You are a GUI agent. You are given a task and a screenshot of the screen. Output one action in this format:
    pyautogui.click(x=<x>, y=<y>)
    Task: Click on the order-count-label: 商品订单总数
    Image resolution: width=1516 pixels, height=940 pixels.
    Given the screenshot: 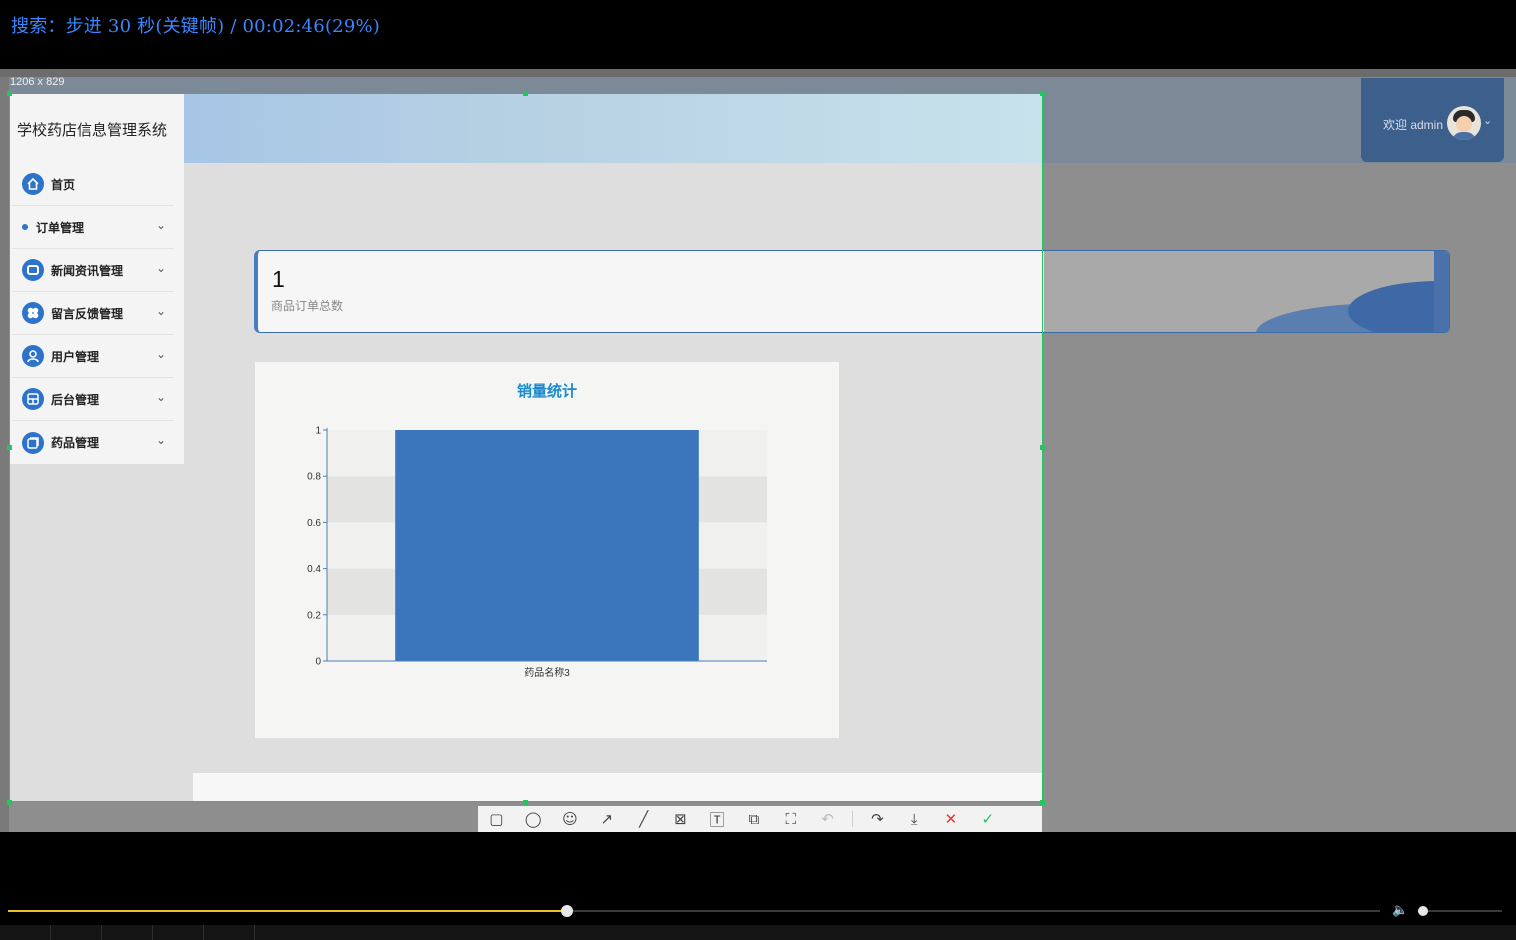 What is the action you would take?
    pyautogui.click(x=307, y=306)
    